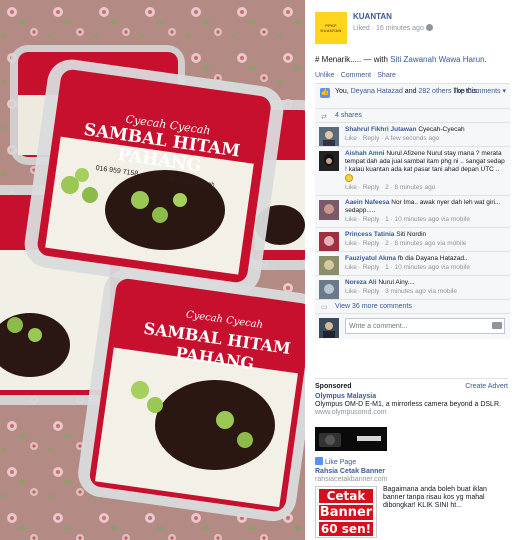 The height and width of the screenshot is (540, 515). I want to click on sponsored-header: Sponsored Create Advert, so click(411, 384).